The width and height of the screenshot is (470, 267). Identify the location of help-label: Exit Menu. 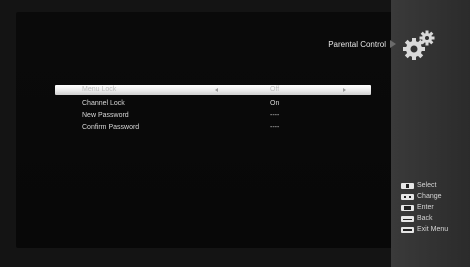
(433, 229).